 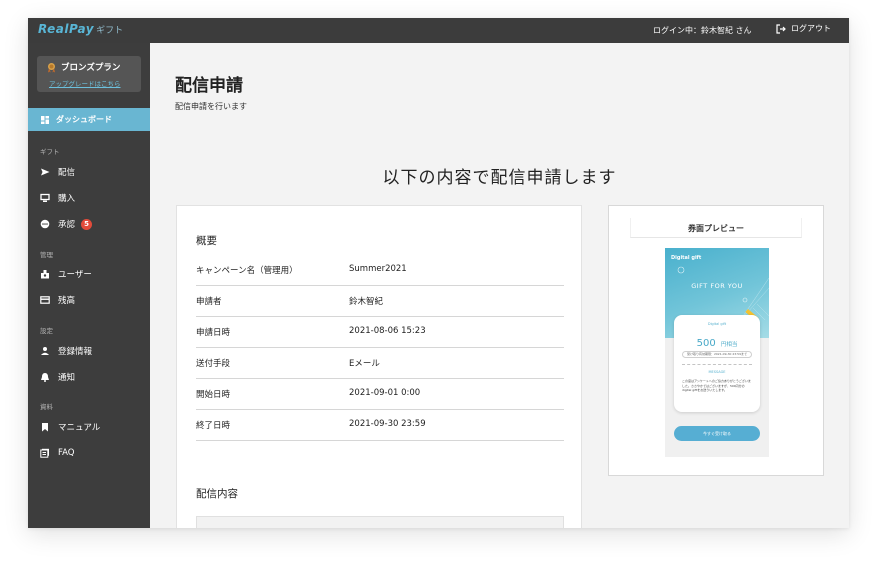 What do you see at coordinates (66, 453) in the screenshot?
I see `sidebar-item-label: FAQ` at bounding box center [66, 453].